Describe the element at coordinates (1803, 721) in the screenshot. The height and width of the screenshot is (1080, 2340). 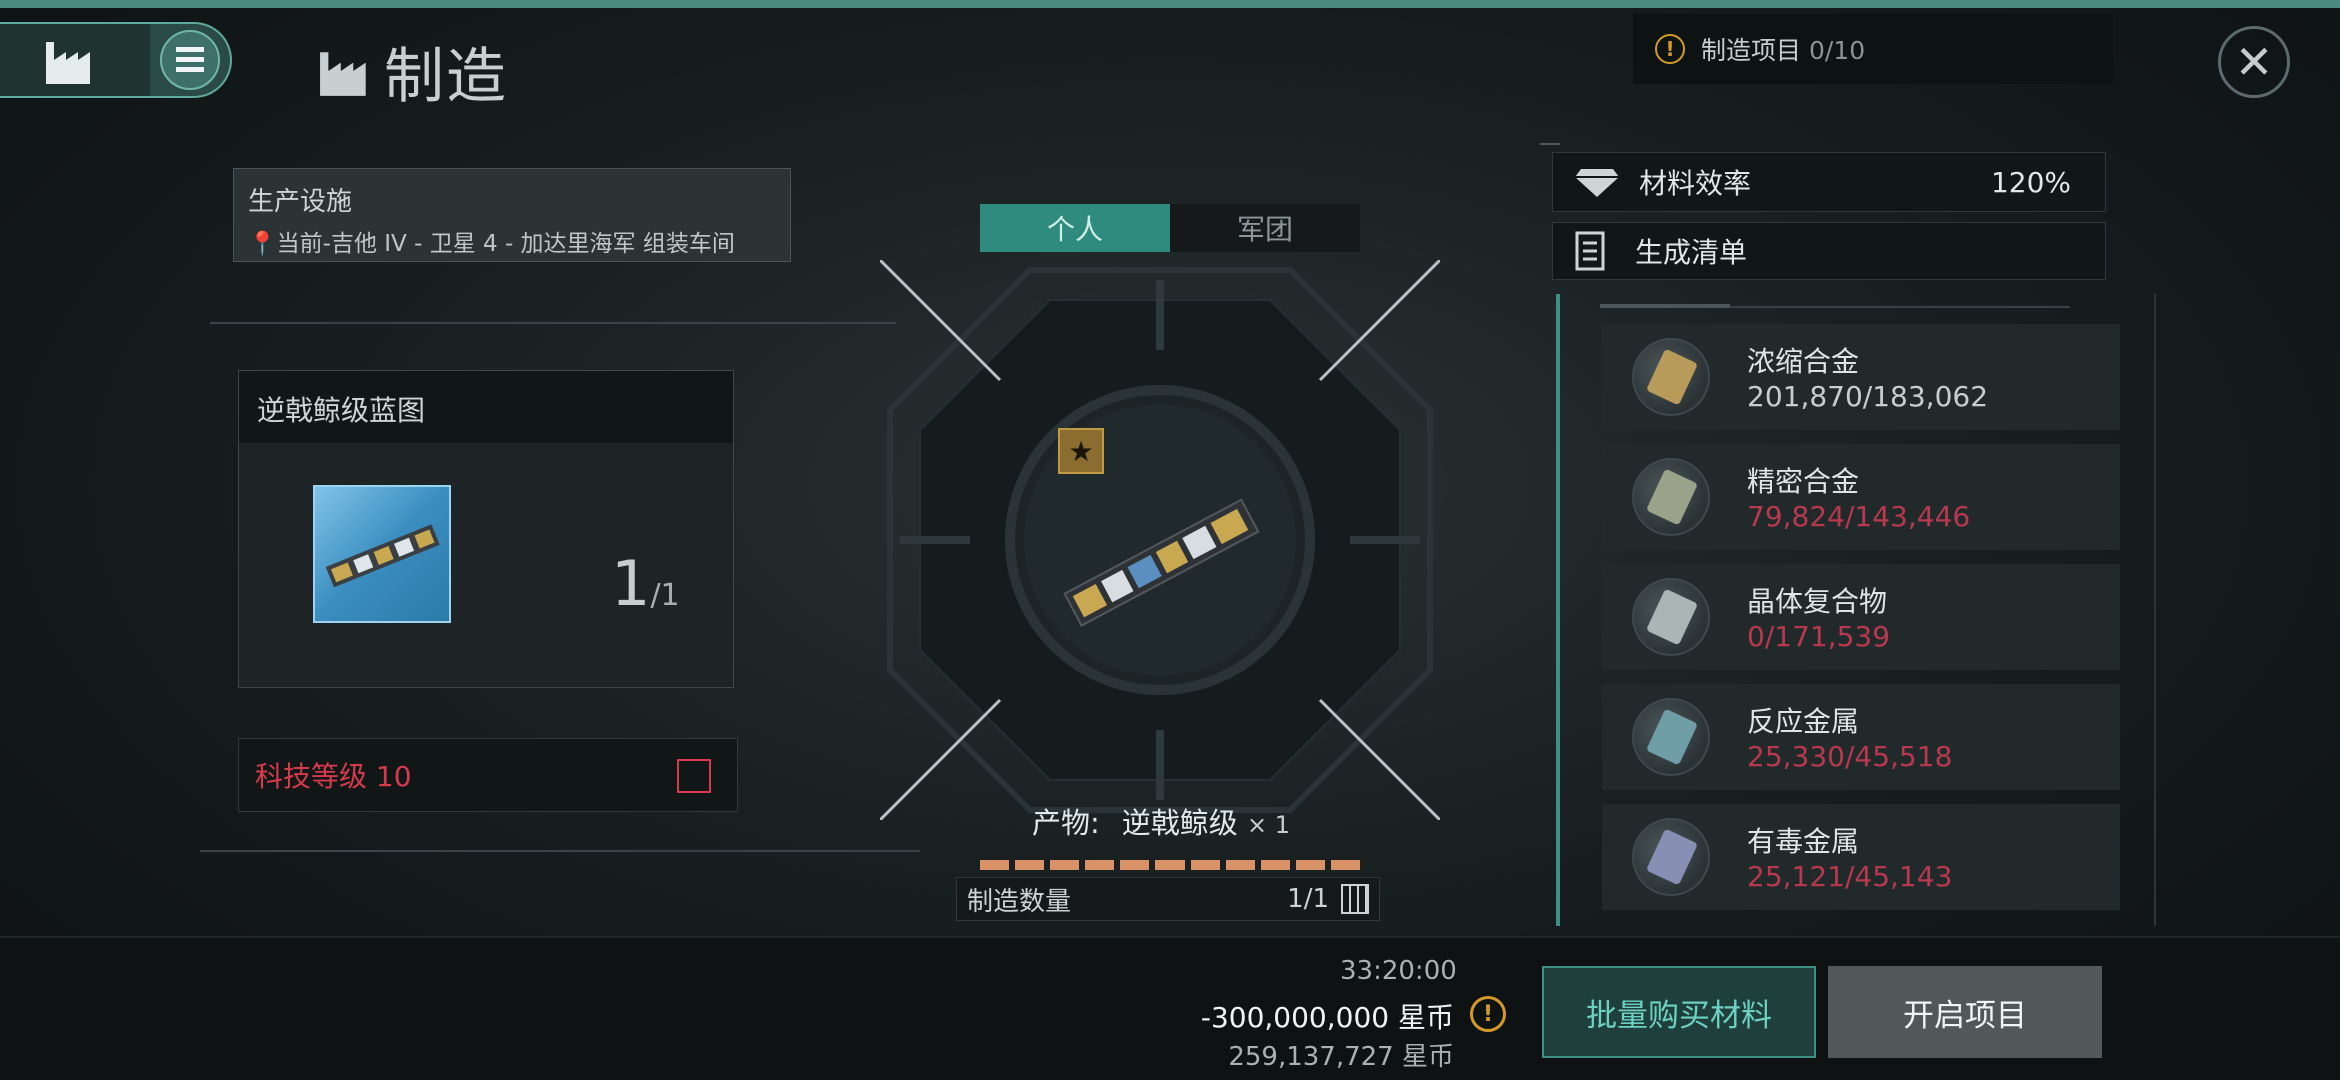
I see `material-name: 反应金属` at that location.